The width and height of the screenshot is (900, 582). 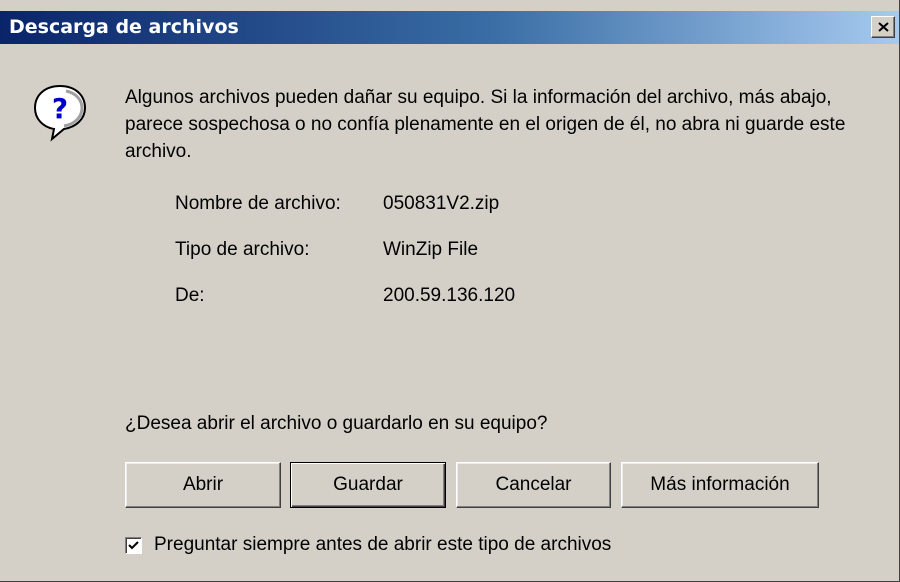 I want to click on close-button, so click(x=883, y=27).